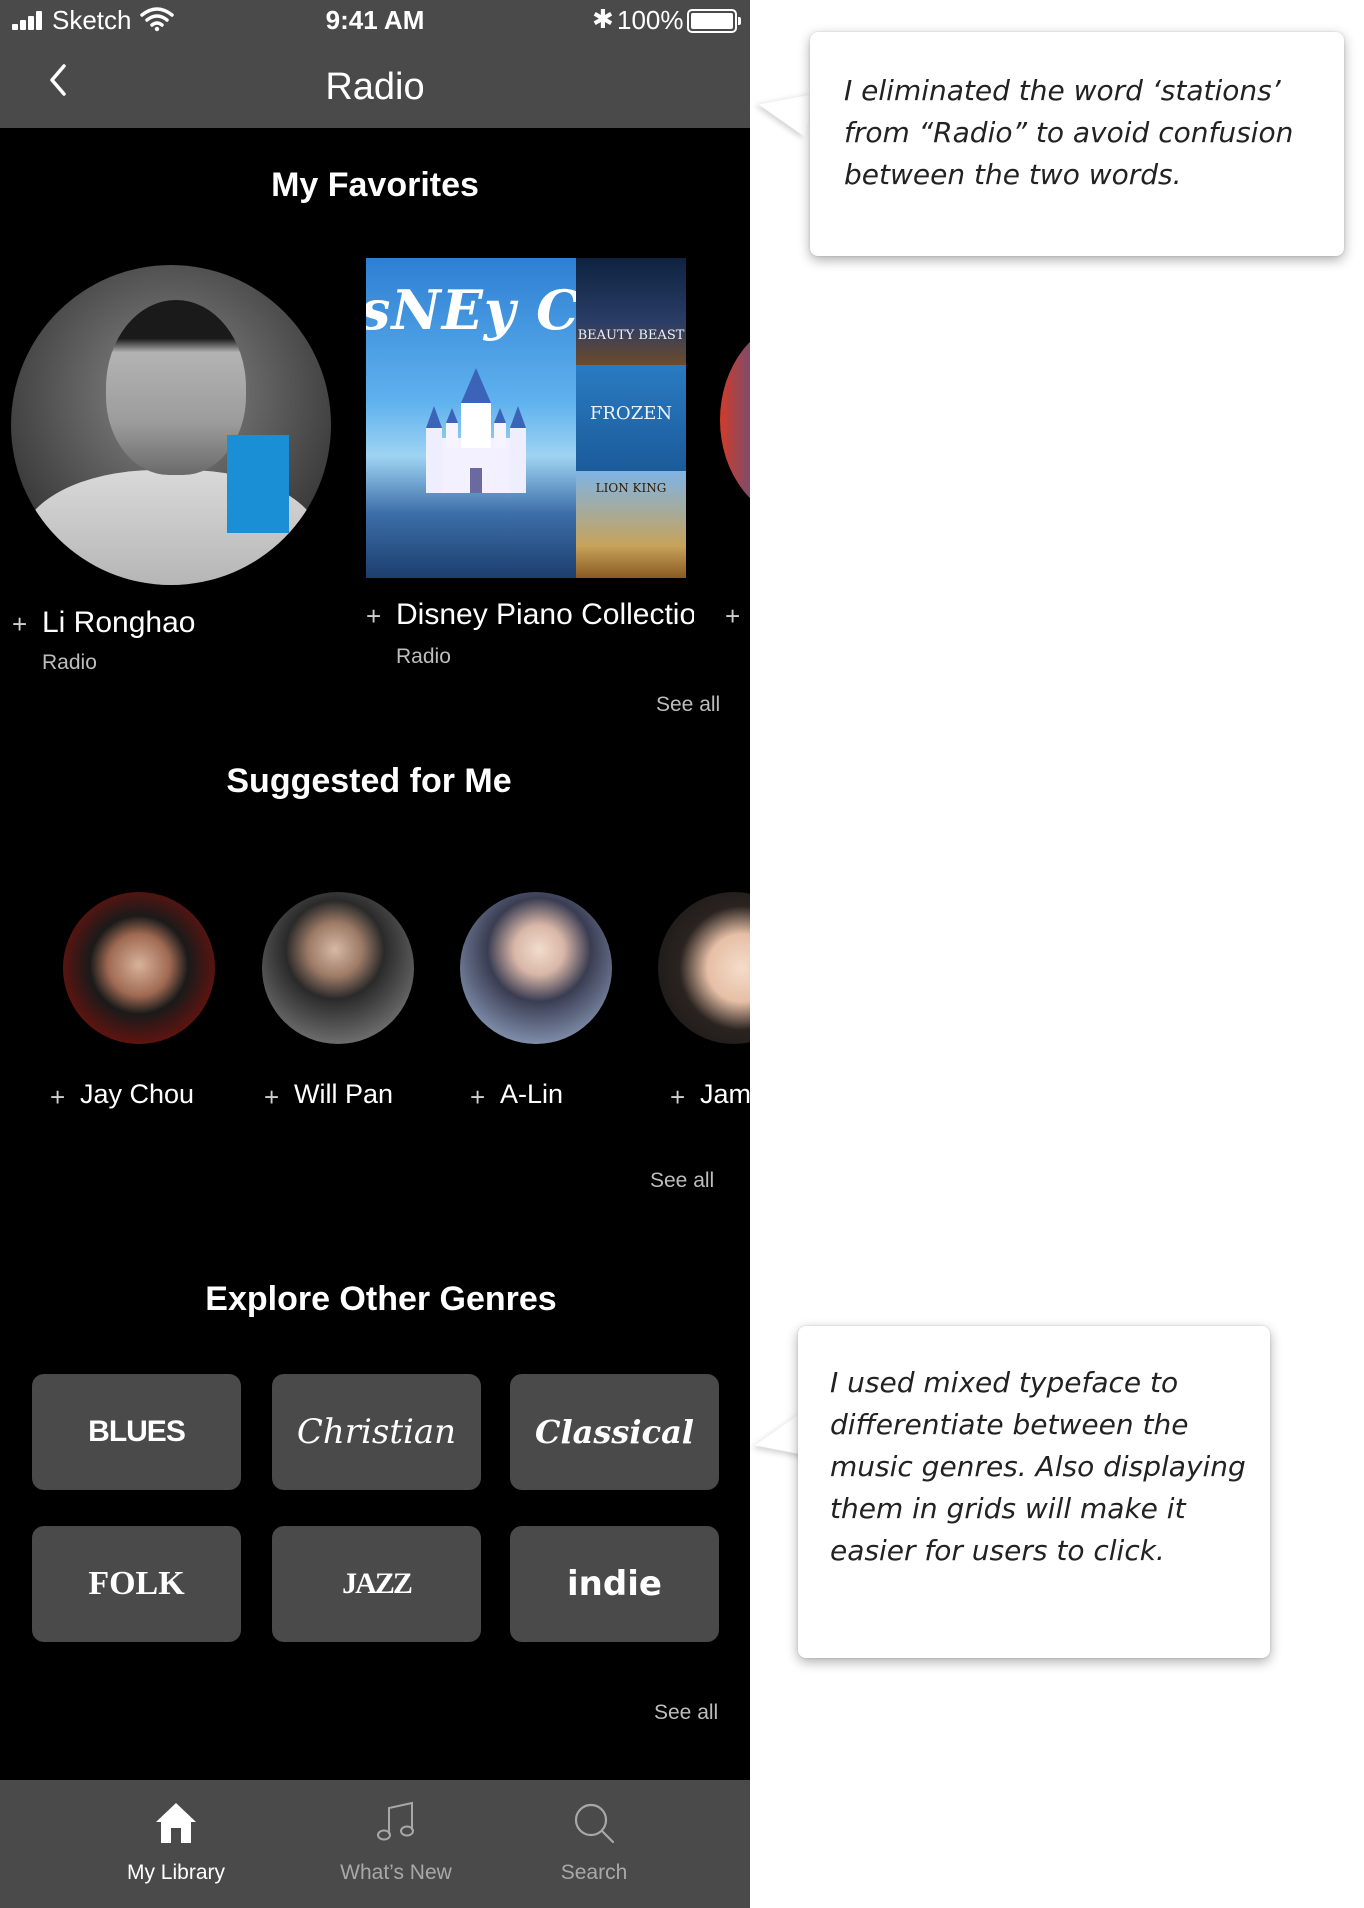  I want to click on navigation-bar: Radio, so click(375, 84).